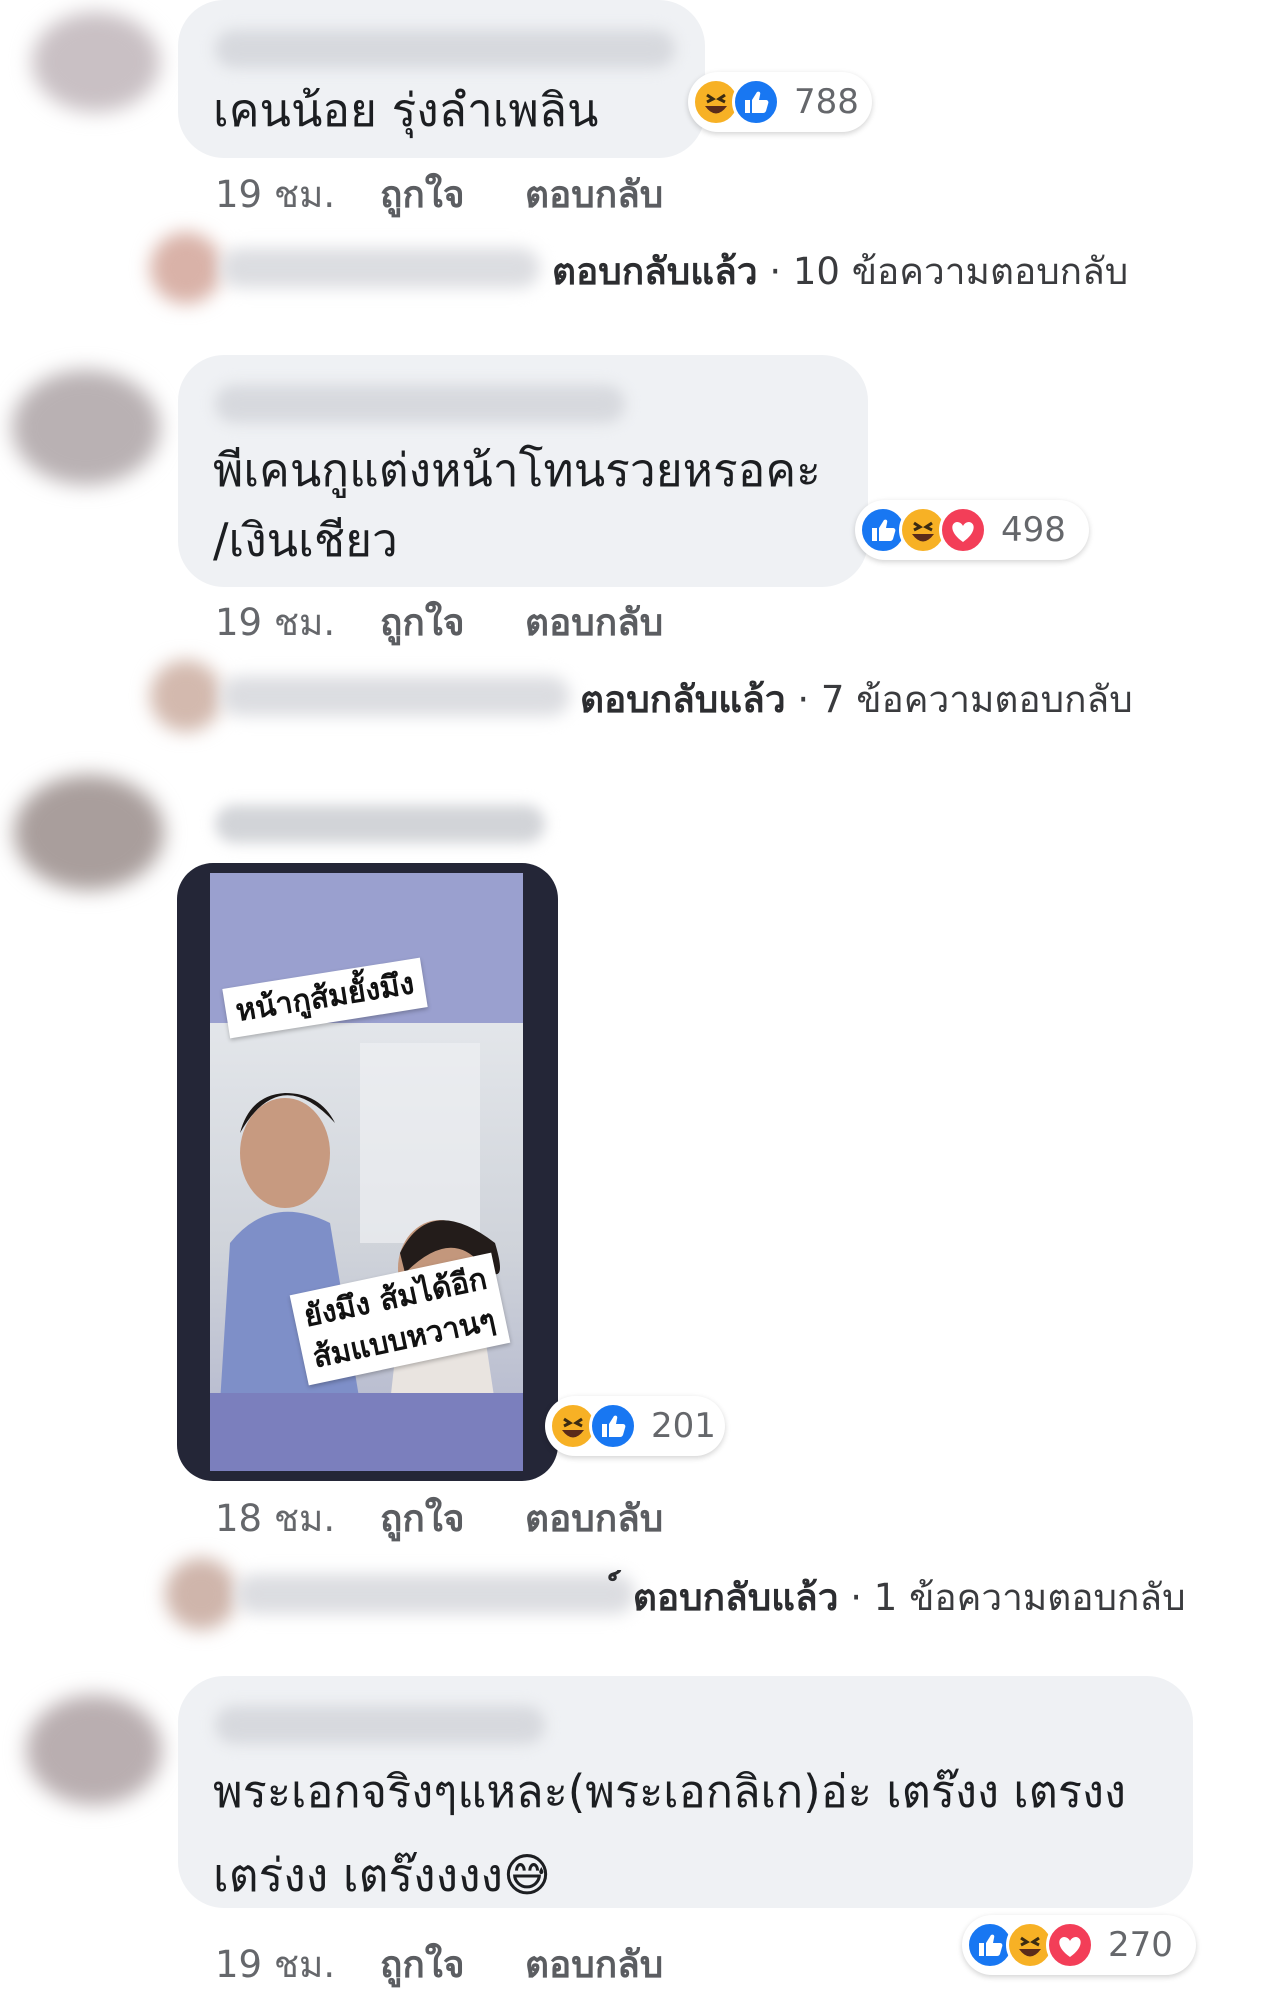 Image resolution: width=1280 pixels, height=2001 pixels. Describe the element at coordinates (358, 1875) in the screenshot. I see `comment-text-line-2: เตร่งง เตร๊งงงง` at that location.